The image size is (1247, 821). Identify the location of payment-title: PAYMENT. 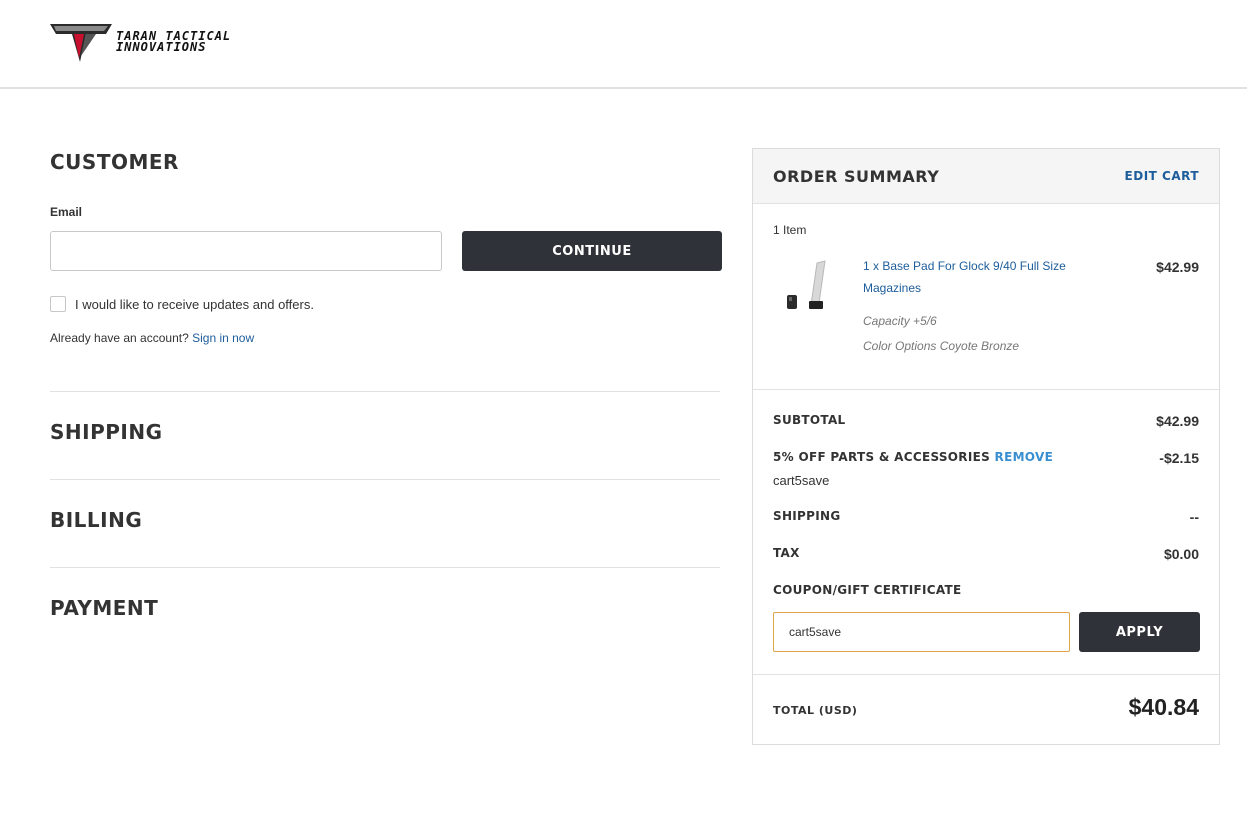
(104, 608).